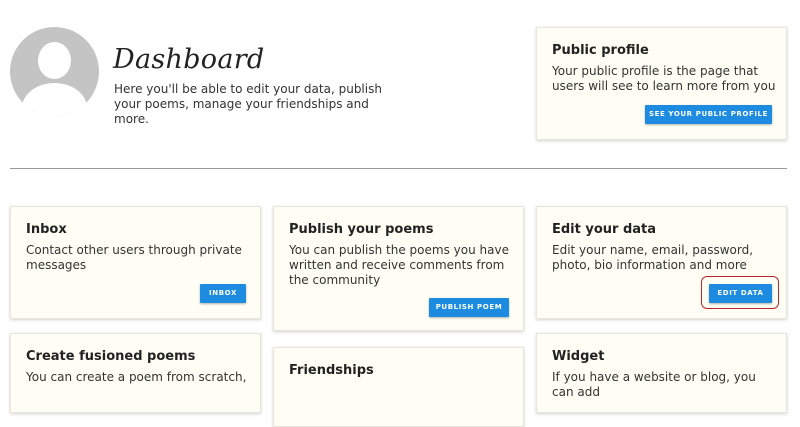  I want to click on widget-title: Widget, so click(578, 356).